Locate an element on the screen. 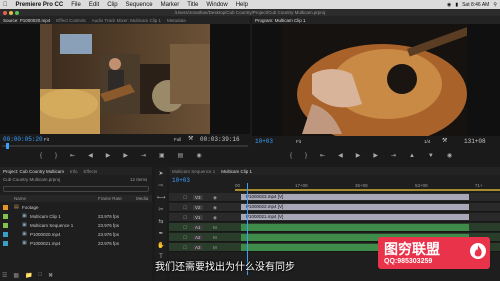 The height and width of the screenshot is (281, 500). battery-icon: ▮ is located at coordinates (456, 5).